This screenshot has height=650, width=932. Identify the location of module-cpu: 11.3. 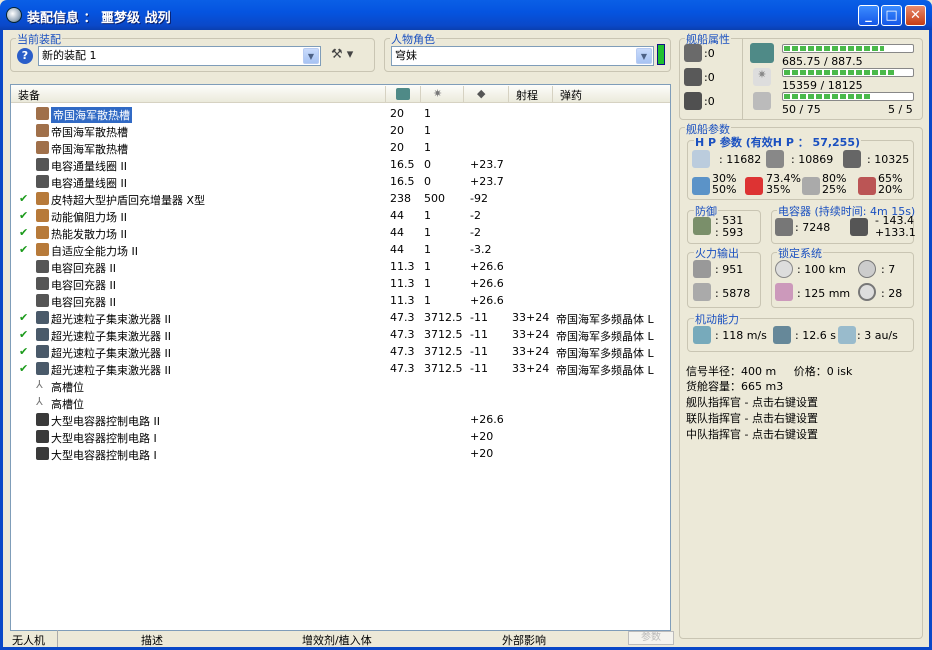
(402, 266).